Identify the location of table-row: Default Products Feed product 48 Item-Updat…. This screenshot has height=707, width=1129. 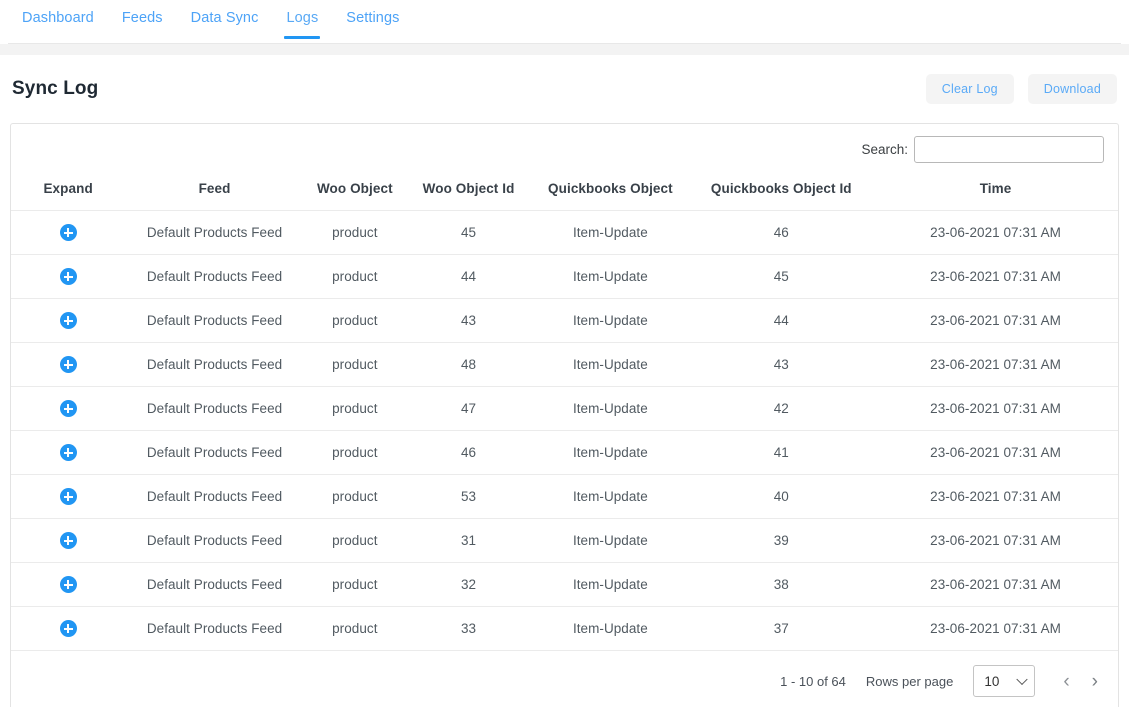
(564, 364).